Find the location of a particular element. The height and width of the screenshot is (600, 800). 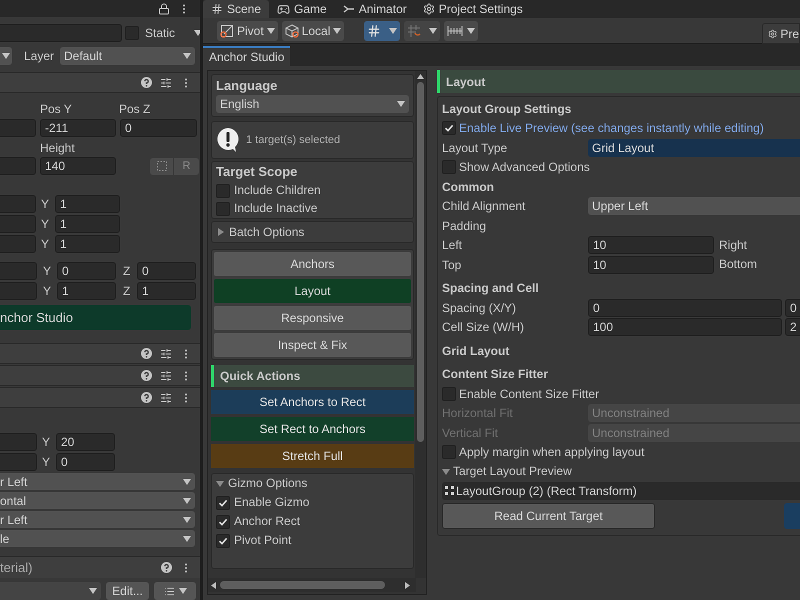

ruler-button is located at coordinates (461, 30).